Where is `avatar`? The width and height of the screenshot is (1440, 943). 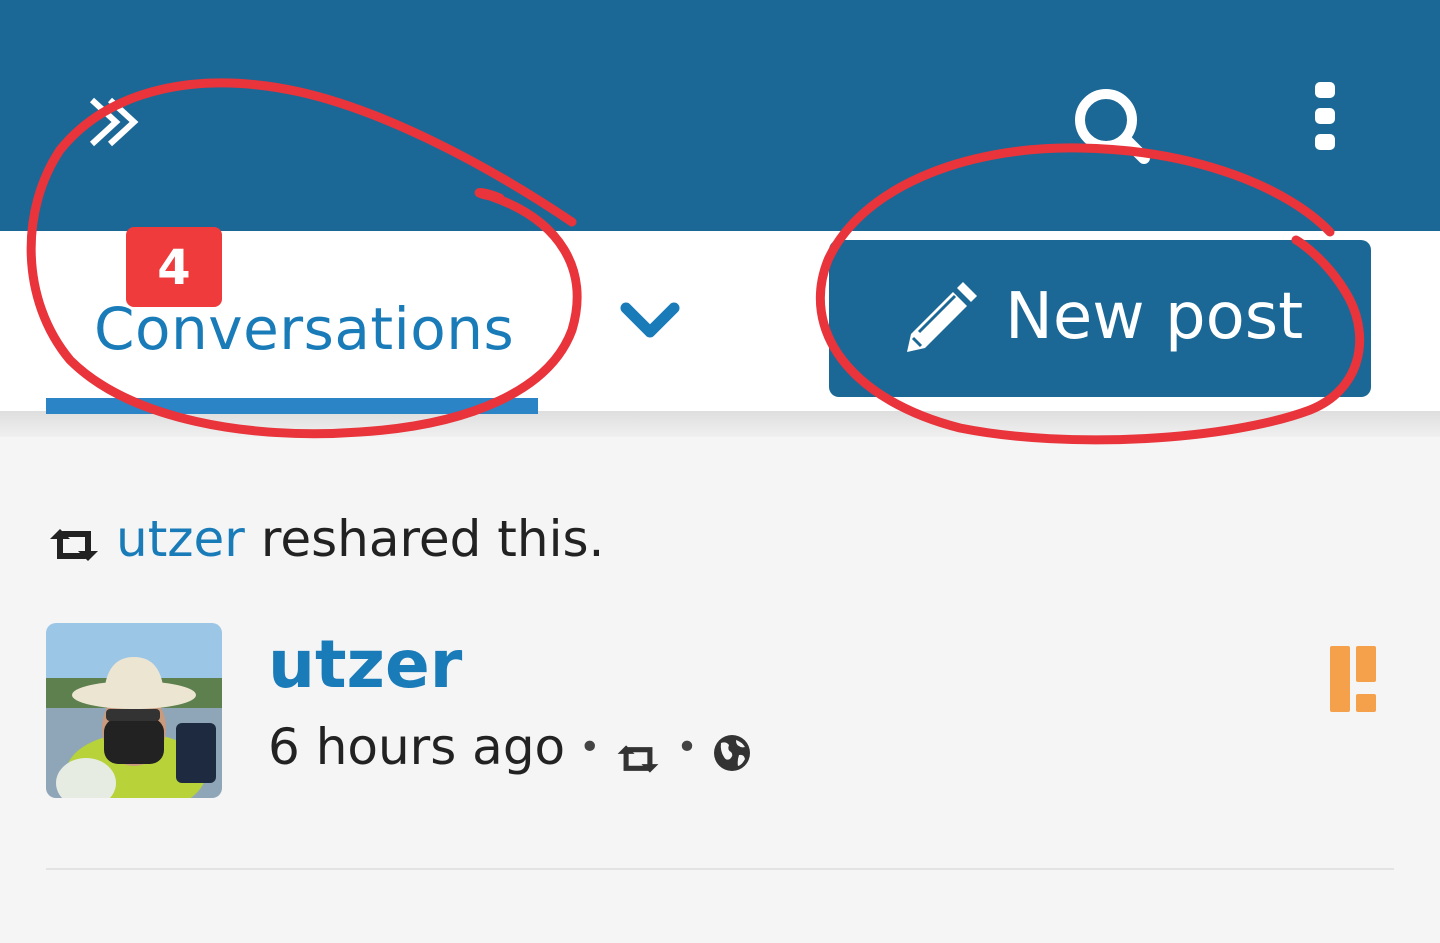
avatar is located at coordinates (134, 710).